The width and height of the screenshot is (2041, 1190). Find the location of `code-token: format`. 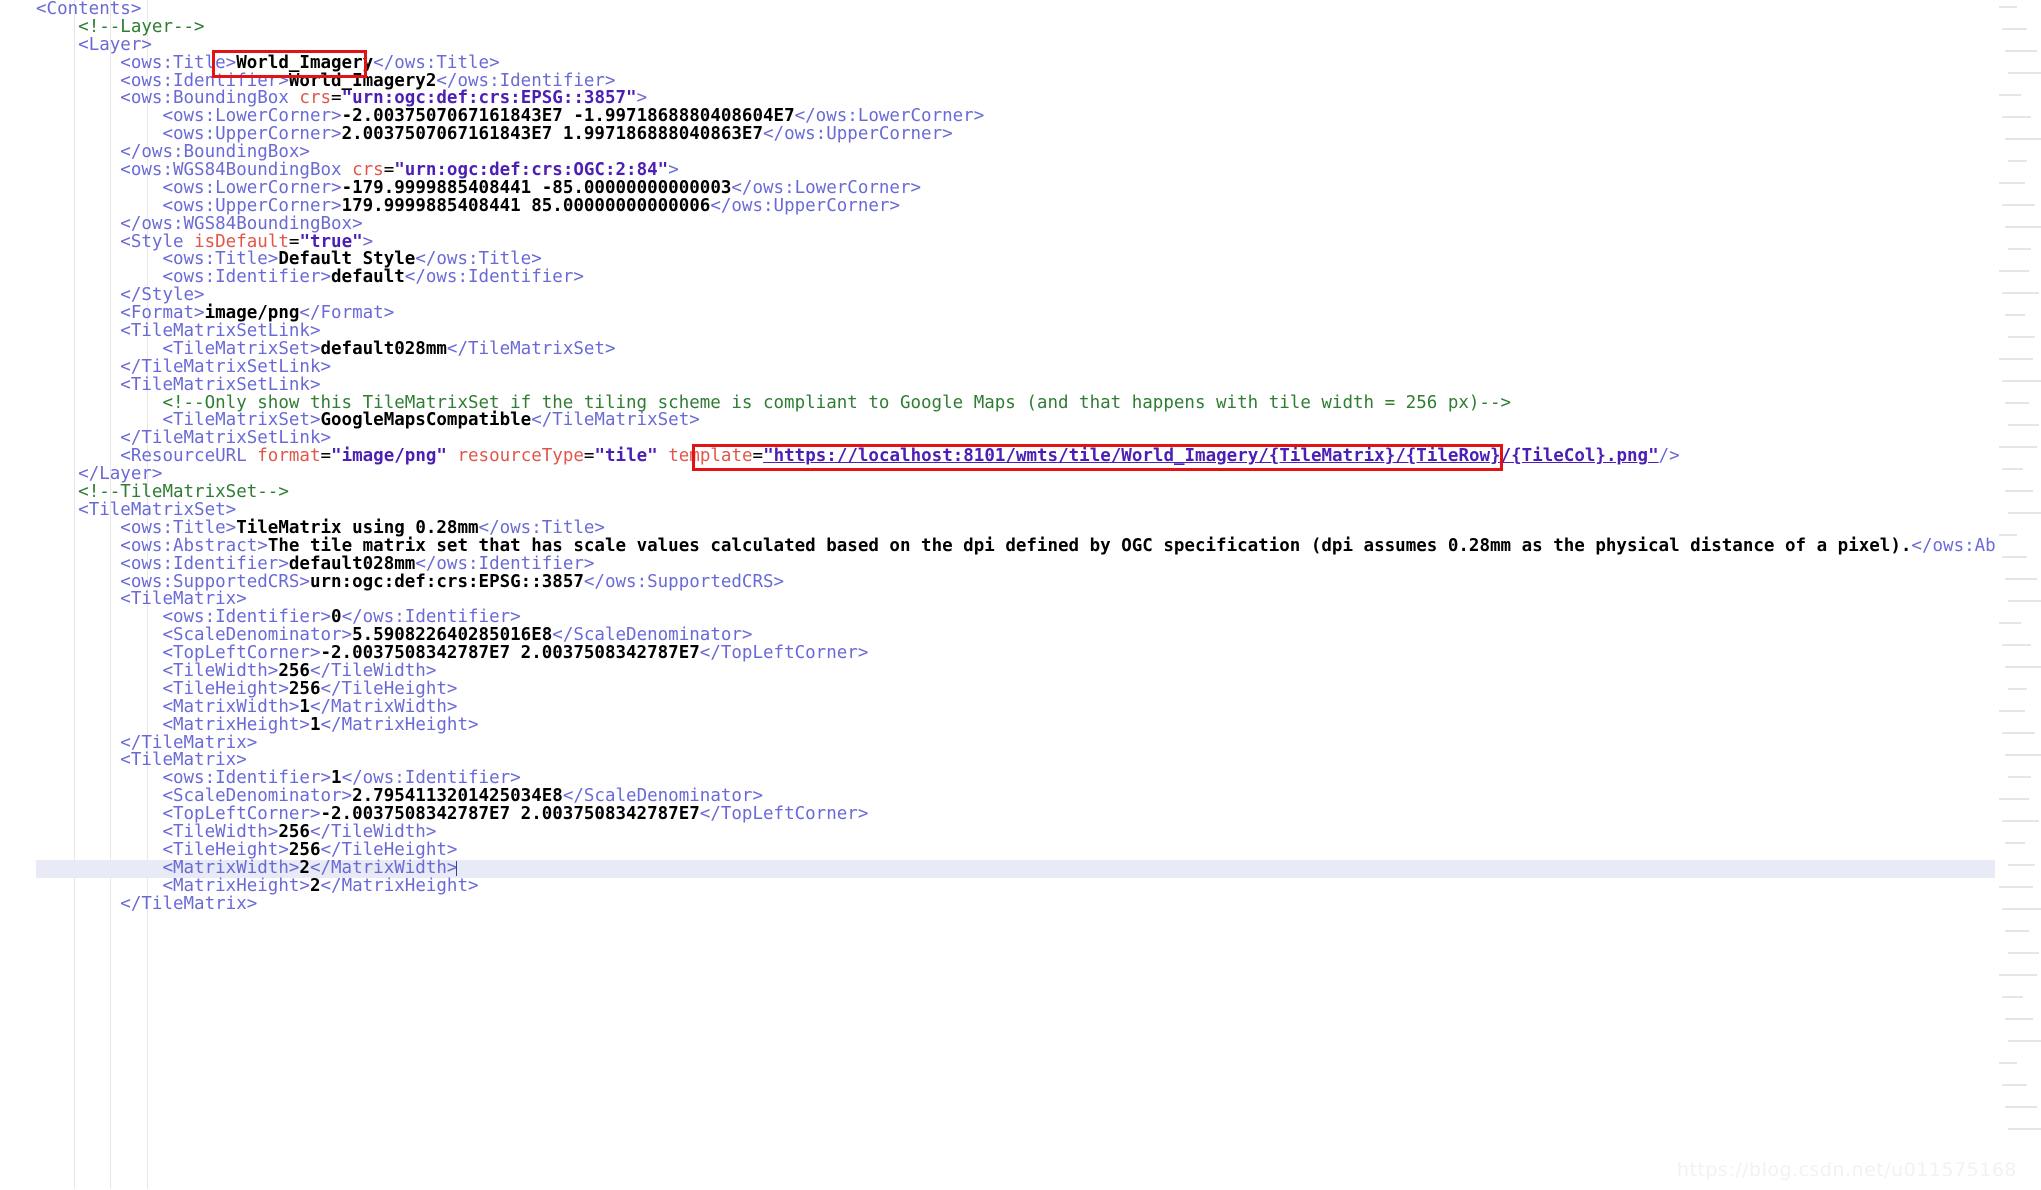

code-token: format is located at coordinates (289, 456).